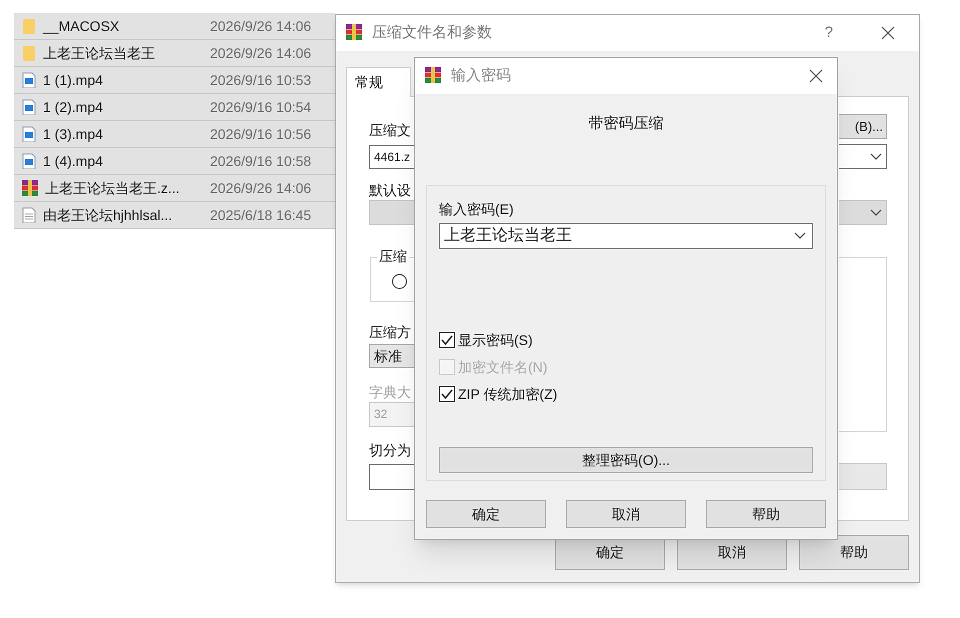 The height and width of the screenshot is (618, 960). What do you see at coordinates (261, 80) in the screenshot?
I see `file-date: 2026/9/16 10:53` at bounding box center [261, 80].